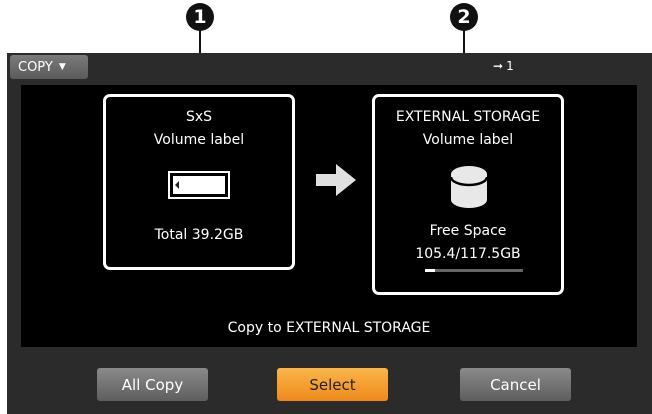  Describe the element at coordinates (510, 66) in the screenshot. I see `copy-count-value: 1` at that location.